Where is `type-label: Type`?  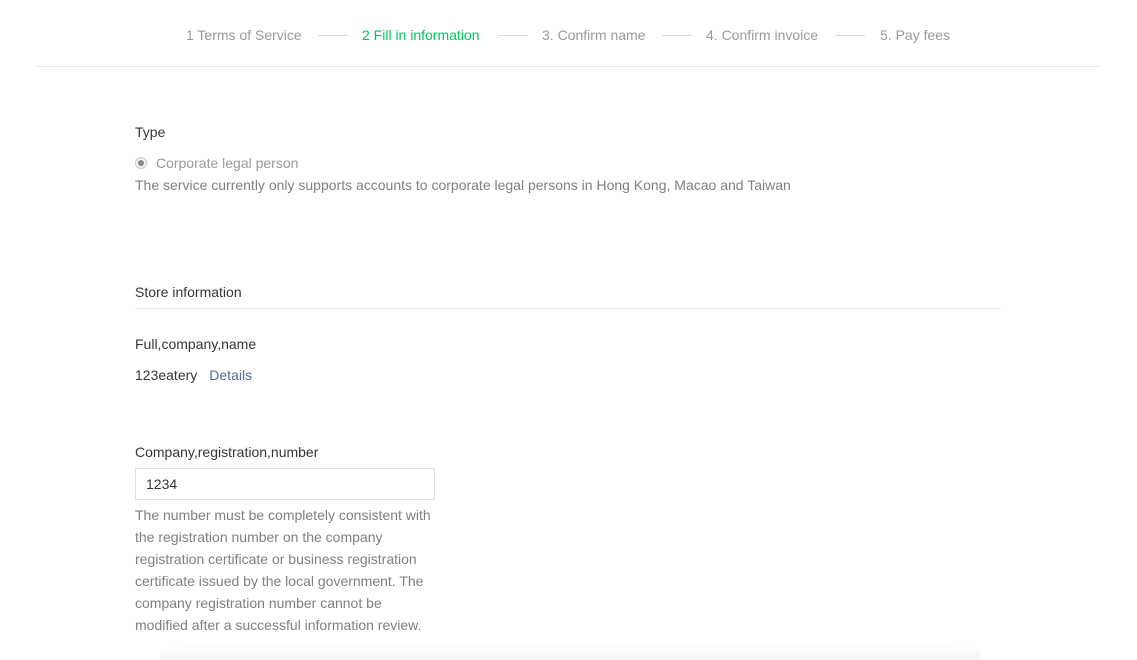
type-label: Type is located at coordinates (150, 132).